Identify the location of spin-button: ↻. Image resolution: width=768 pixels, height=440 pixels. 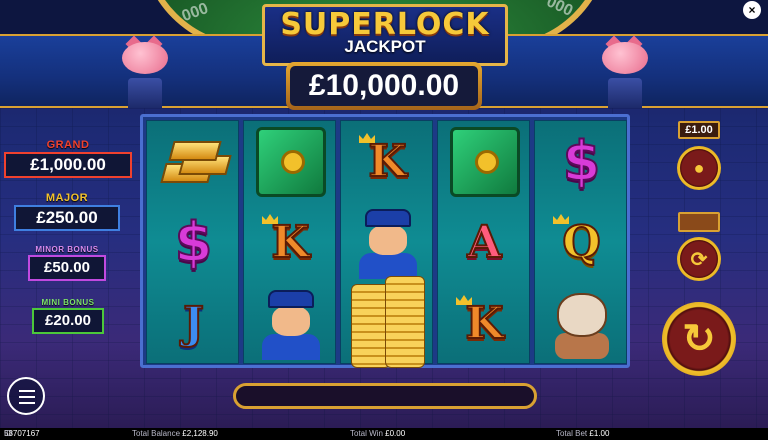
(699, 339).